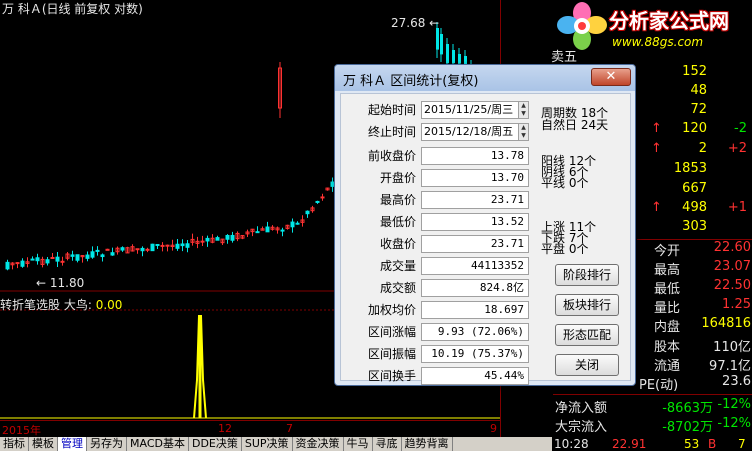 The image size is (752, 451). What do you see at coordinates (318, 444) in the screenshot?
I see `tab-fund: 资金决策` at bounding box center [318, 444].